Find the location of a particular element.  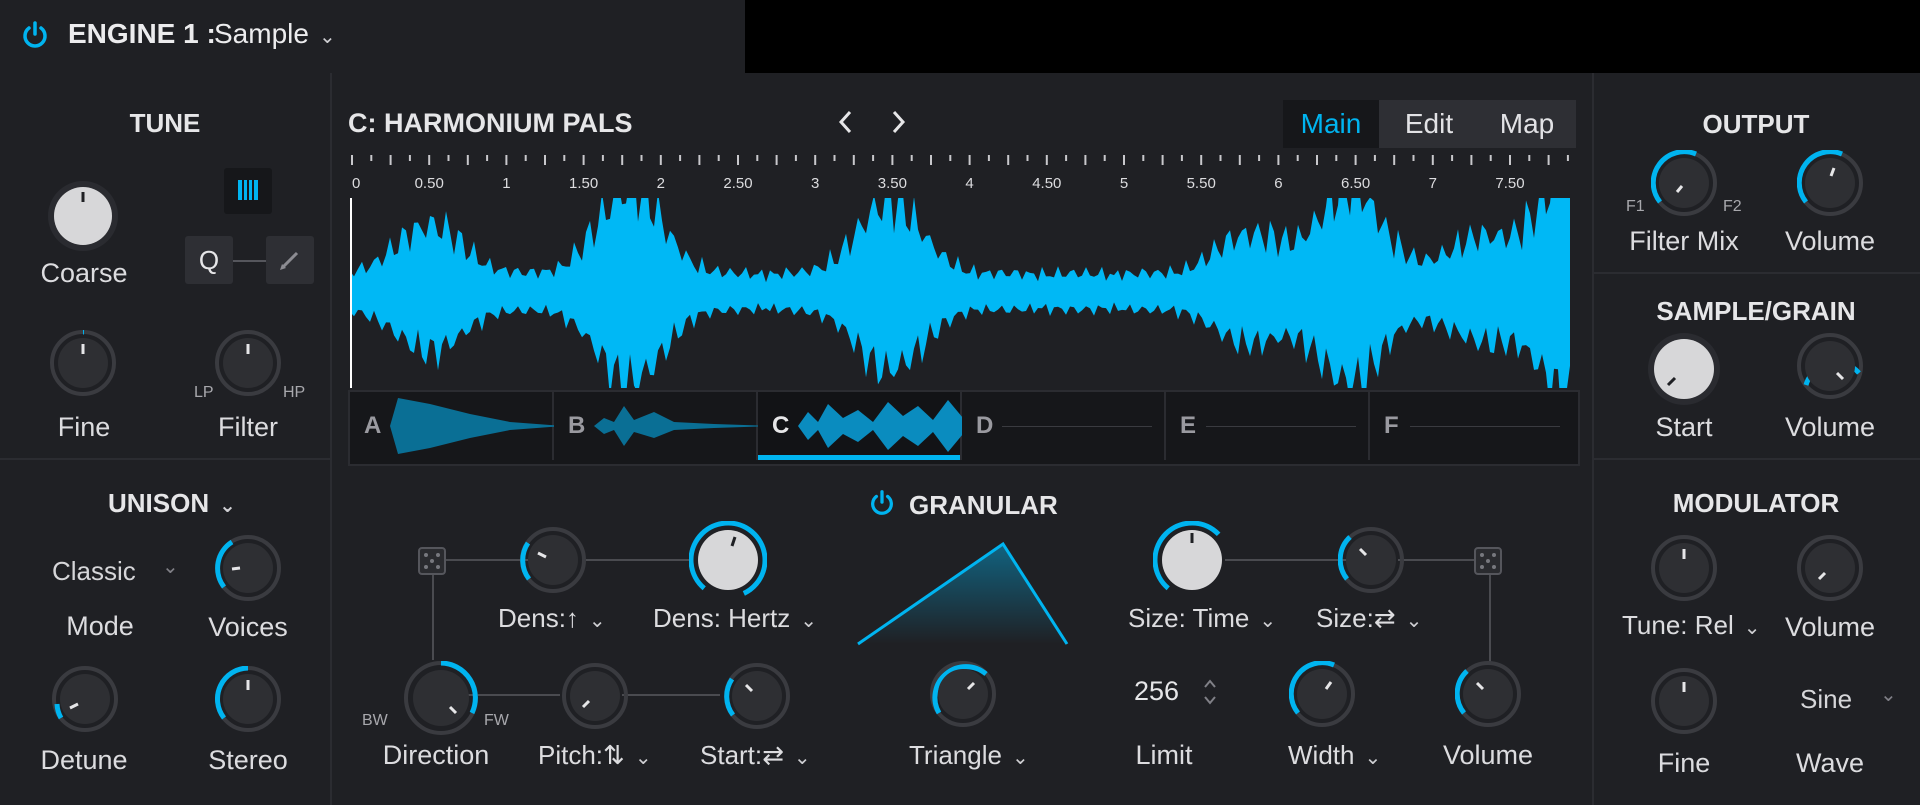

ruler-label: 3.50 is located at coordinates (892, 183).